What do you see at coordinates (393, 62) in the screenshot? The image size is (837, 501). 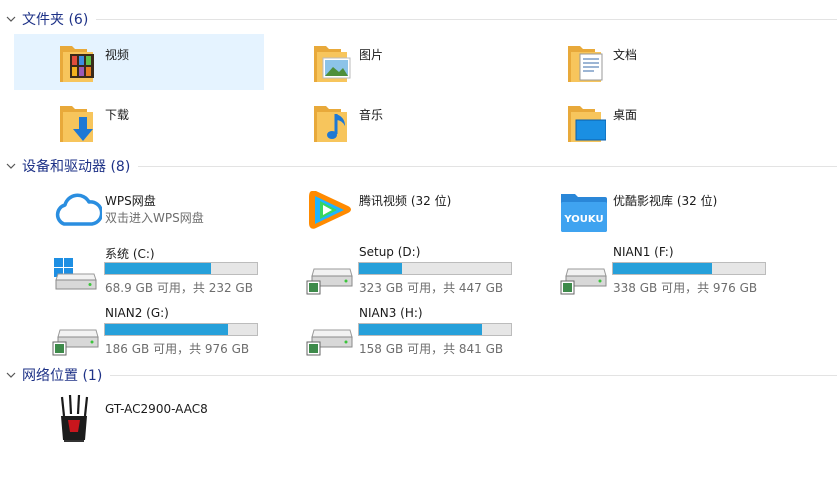 I see `folder-pictures: 图片` at bounding box center [393, 62].